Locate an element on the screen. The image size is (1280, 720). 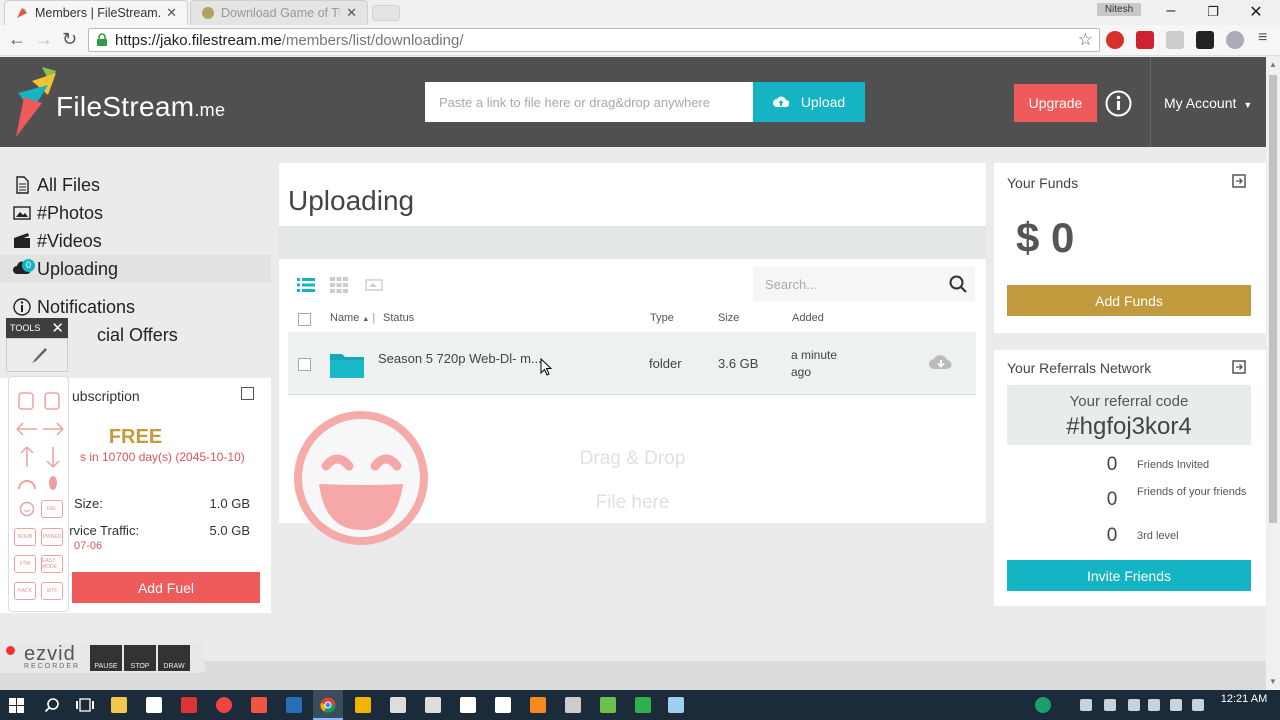
stamp-ftw: FTW is located at coordinates (25, 564).